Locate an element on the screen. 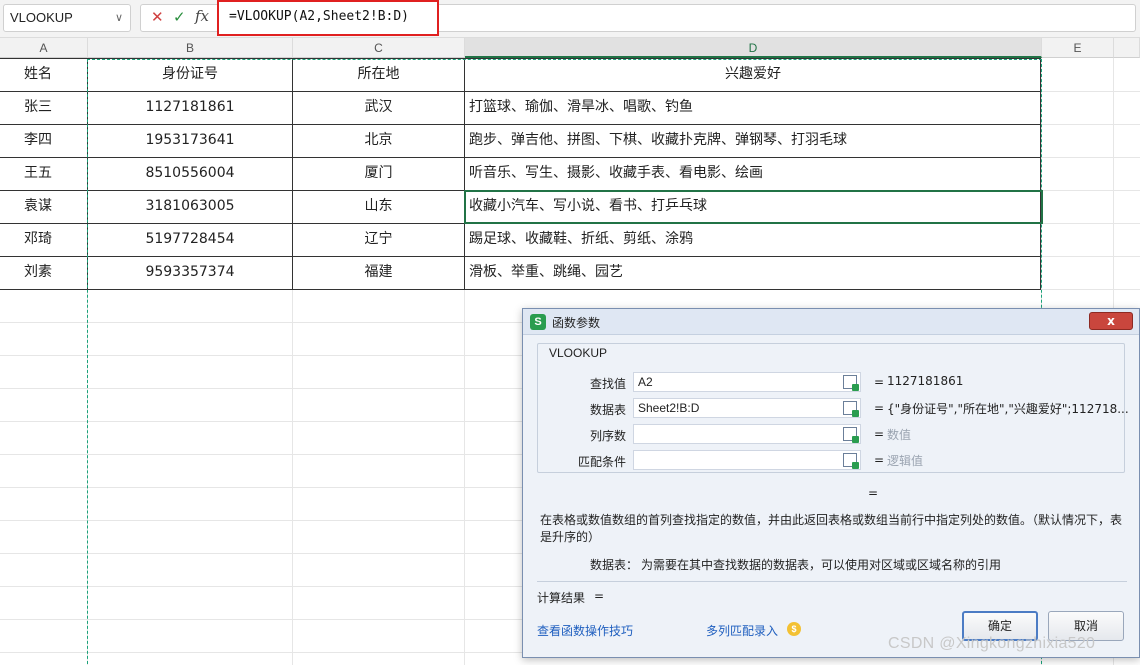 The width and height of the screenshot is (1140, 665). dialog-title-bar: S 函数参数 x is located at coordinates (831, 322).